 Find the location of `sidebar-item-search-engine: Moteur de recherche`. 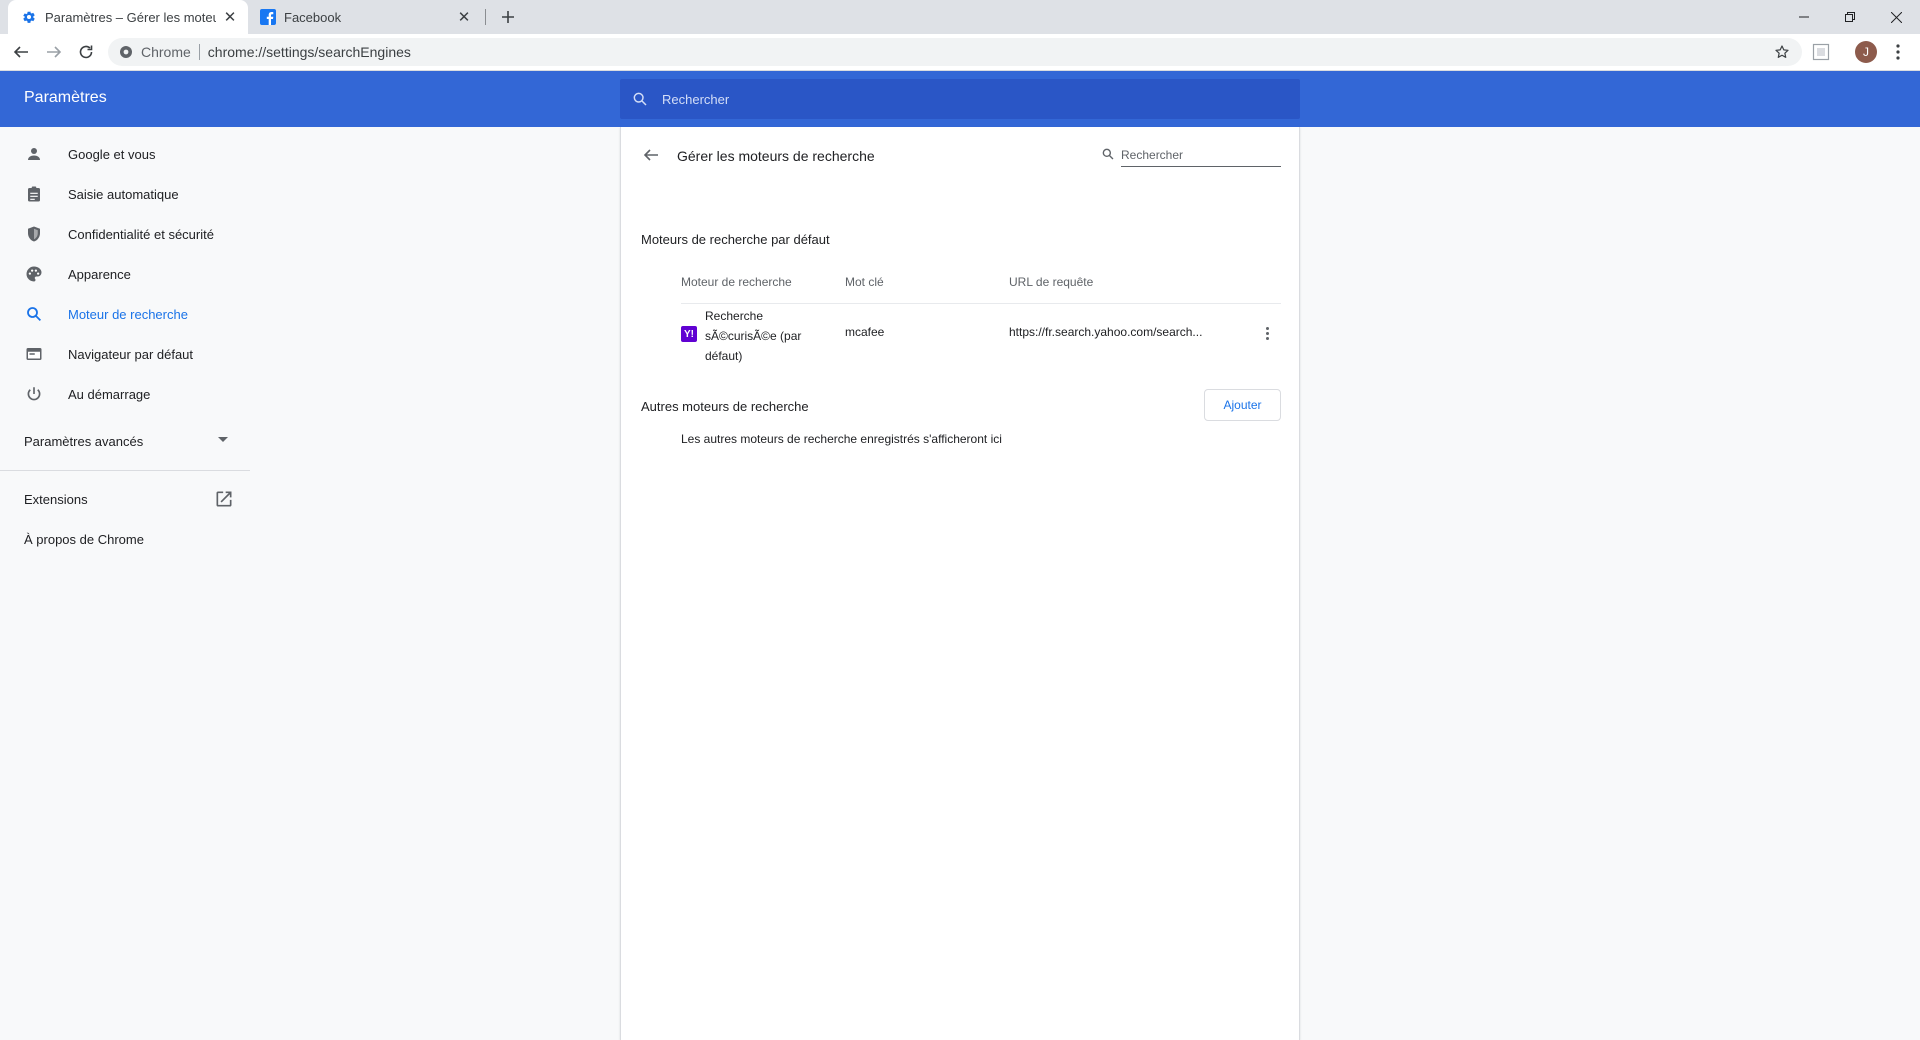

sidebar-item-search-engine: Moteur de recherche is located at coordinates (125, 314).